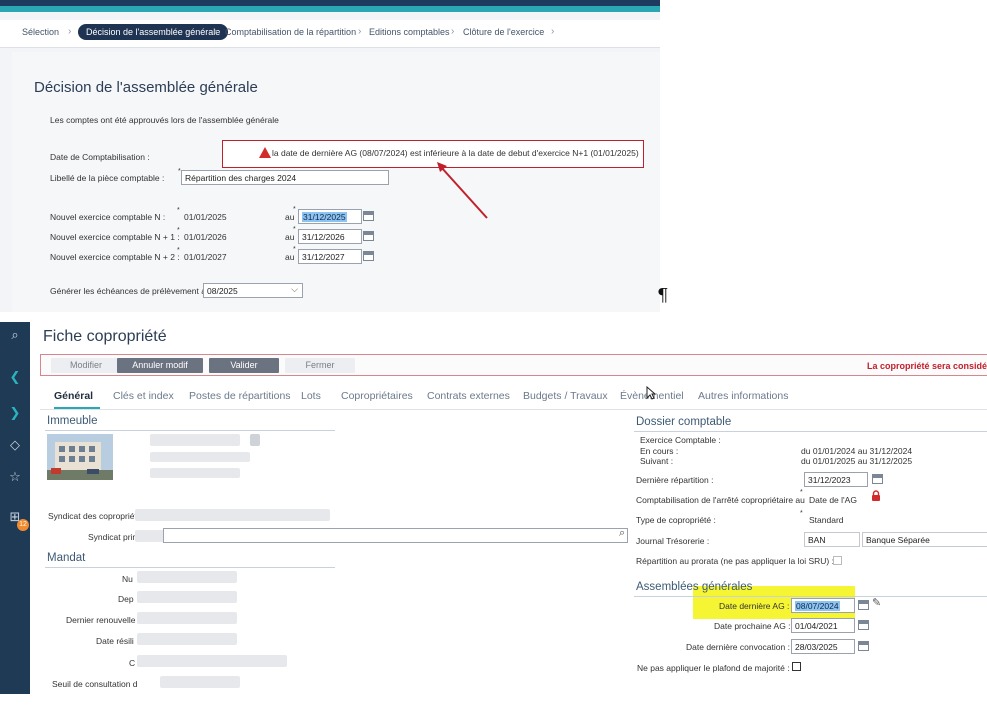  I want to click on valider-button: Valider, so click(244, 365).